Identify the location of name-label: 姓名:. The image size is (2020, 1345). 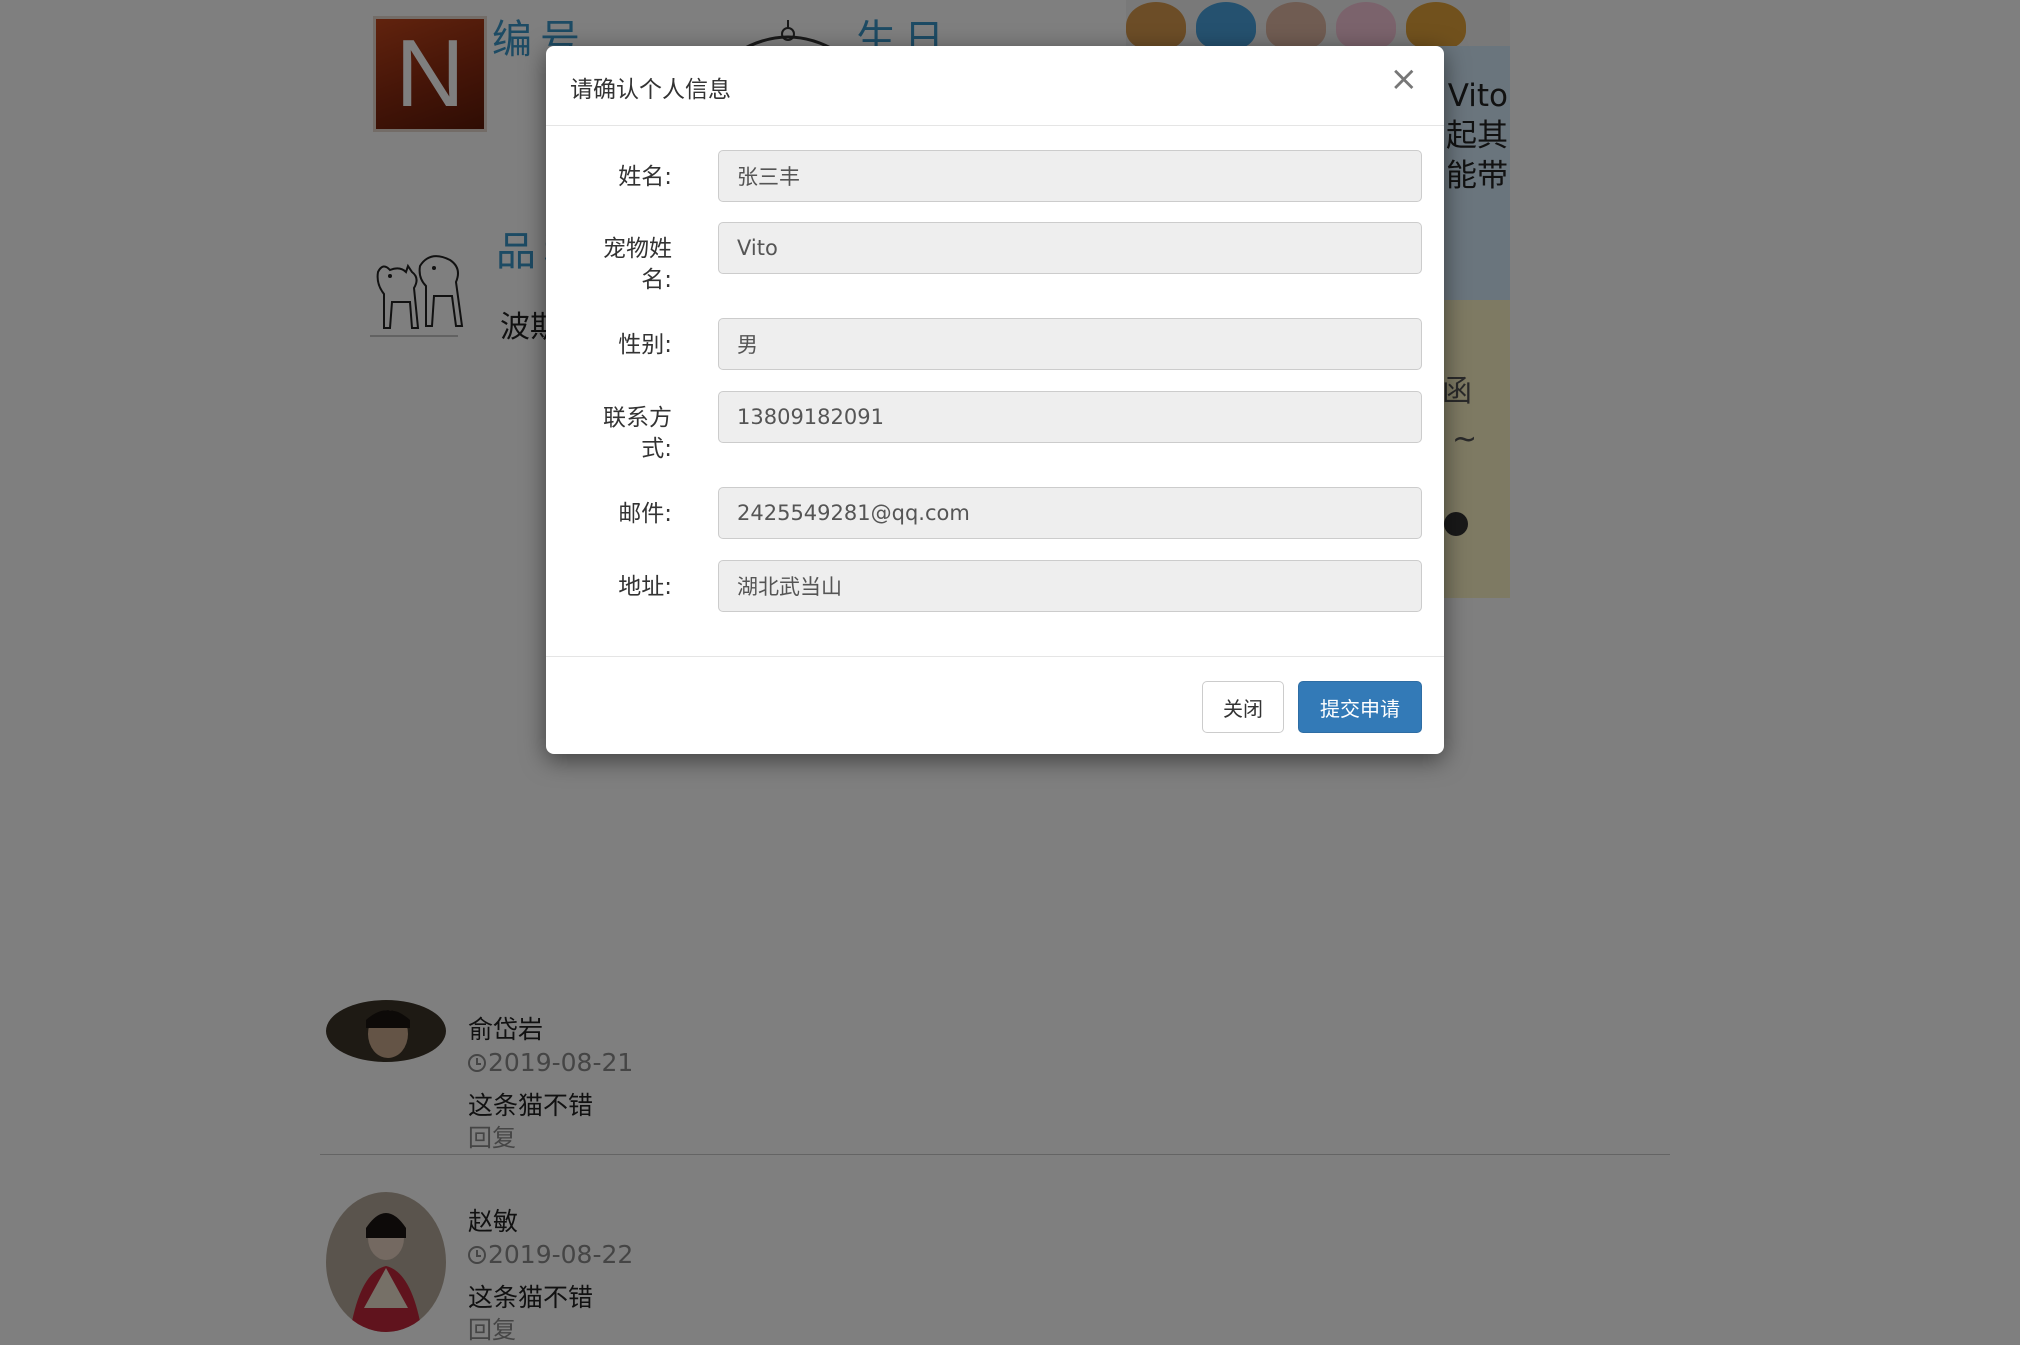
(645, 177).